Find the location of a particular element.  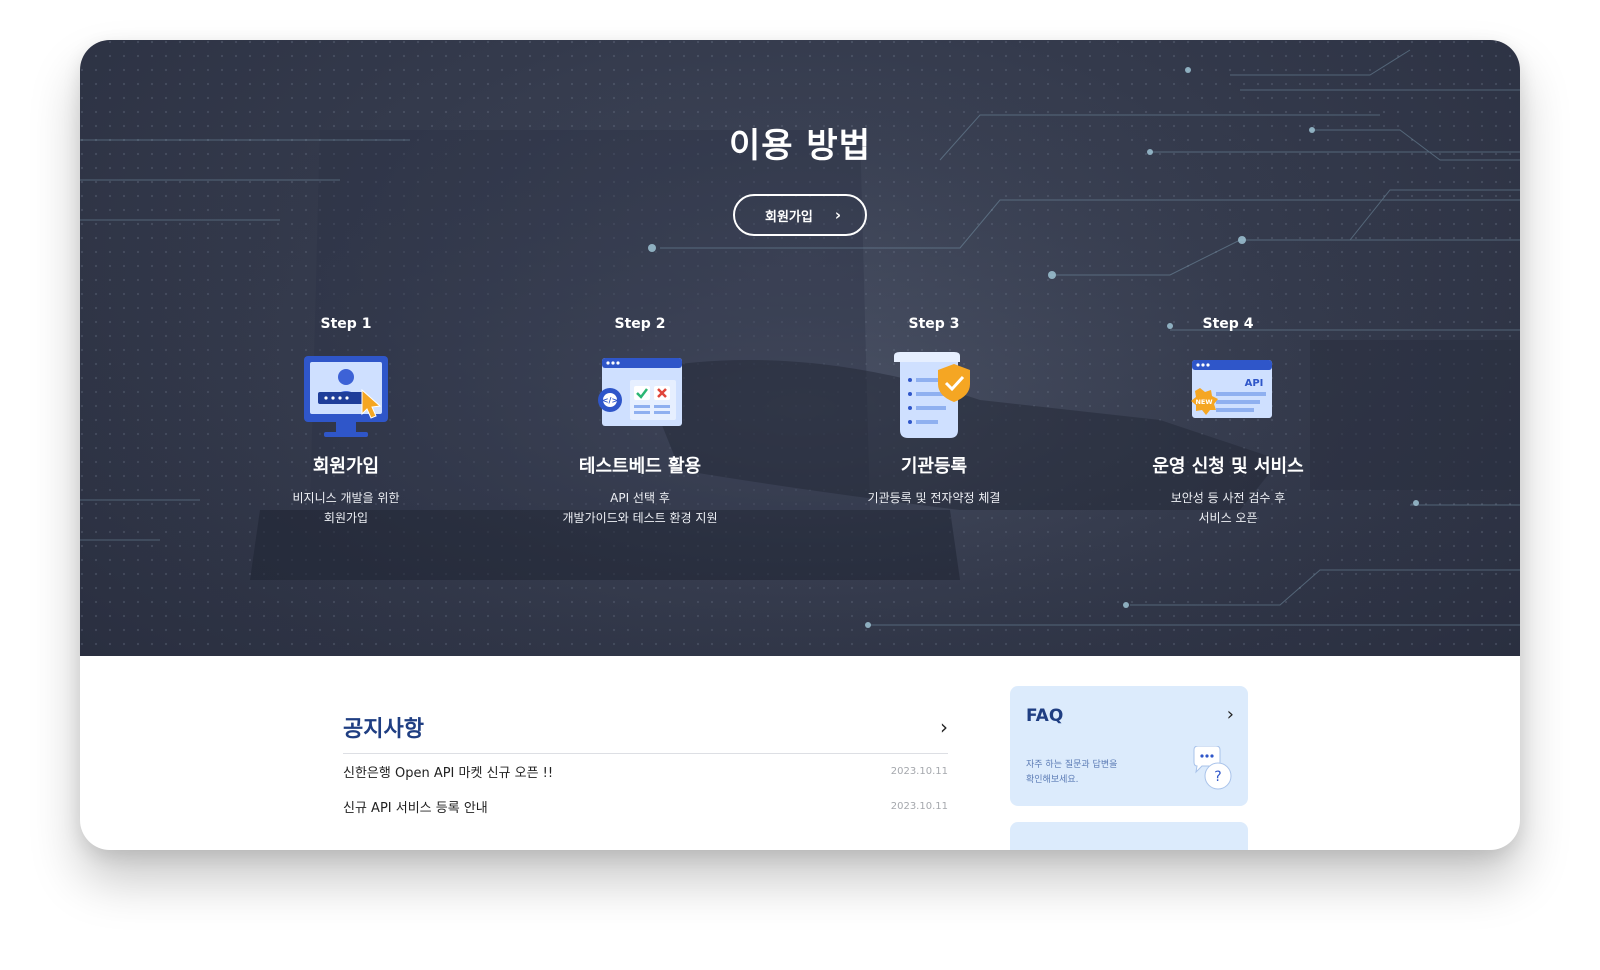

notice-item: 신규 API 서비스 등록 안내 2023.10.11 is located at coordinates (645, 806).